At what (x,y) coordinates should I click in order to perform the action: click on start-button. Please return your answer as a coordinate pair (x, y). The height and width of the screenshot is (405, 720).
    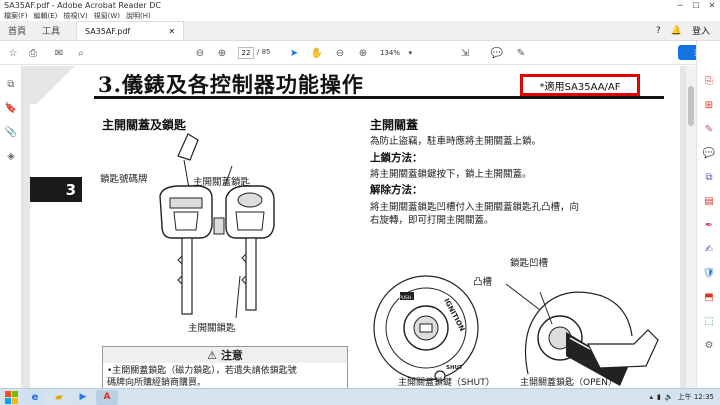
    Looking at the image, I should click on (11, 397).